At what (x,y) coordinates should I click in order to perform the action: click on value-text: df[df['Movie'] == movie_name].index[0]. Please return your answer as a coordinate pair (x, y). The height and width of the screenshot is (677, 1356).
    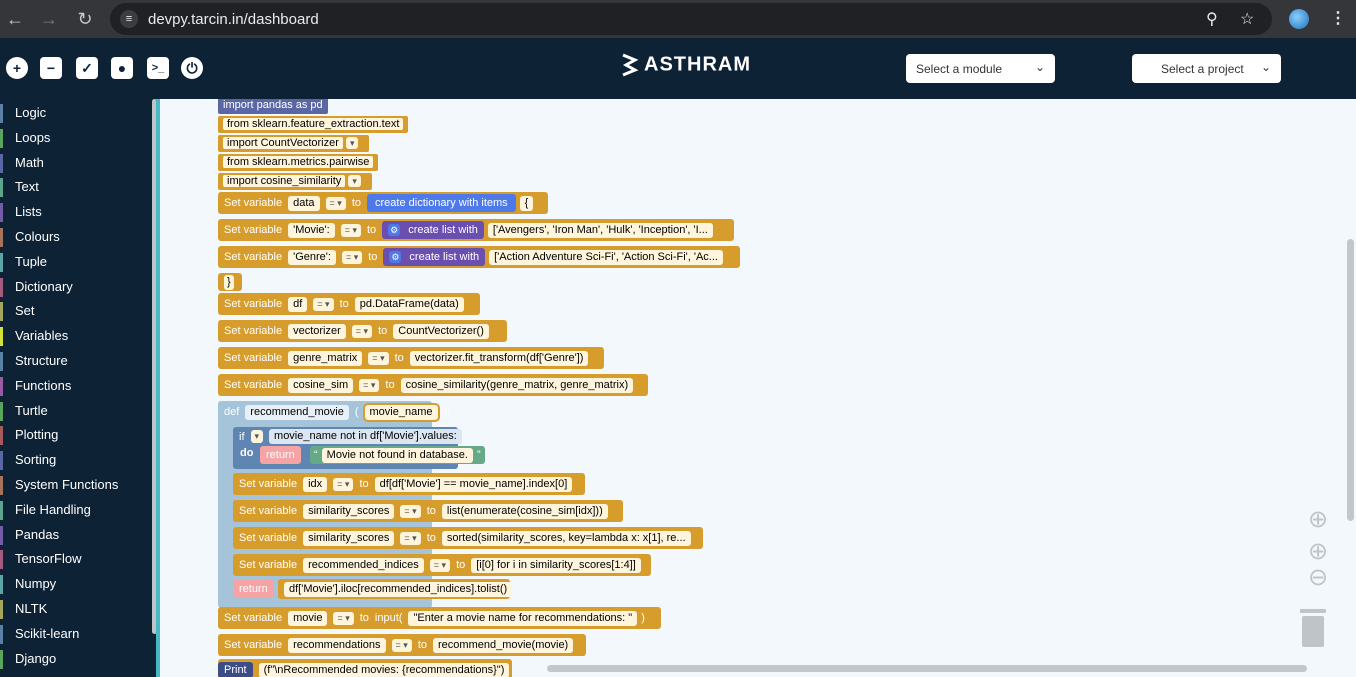
    Looking at the image, I should click on (473, 484).